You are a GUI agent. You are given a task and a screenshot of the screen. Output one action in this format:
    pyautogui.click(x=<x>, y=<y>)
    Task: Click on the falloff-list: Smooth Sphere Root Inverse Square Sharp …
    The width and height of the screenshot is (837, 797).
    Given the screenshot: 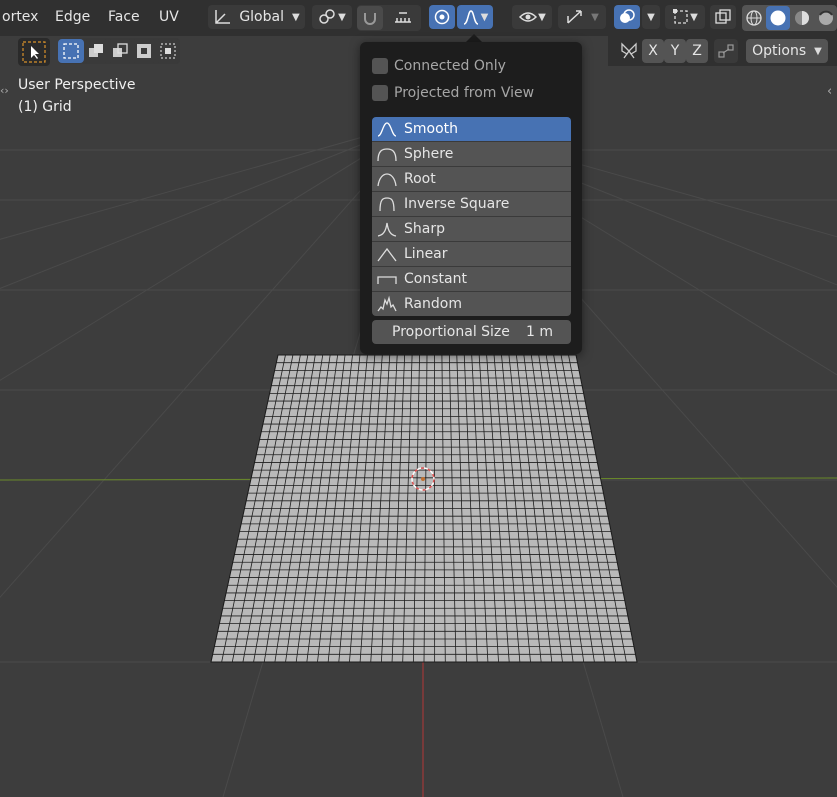 What is the action you would take?
    pyautogui.click(x=471, y=216)
    